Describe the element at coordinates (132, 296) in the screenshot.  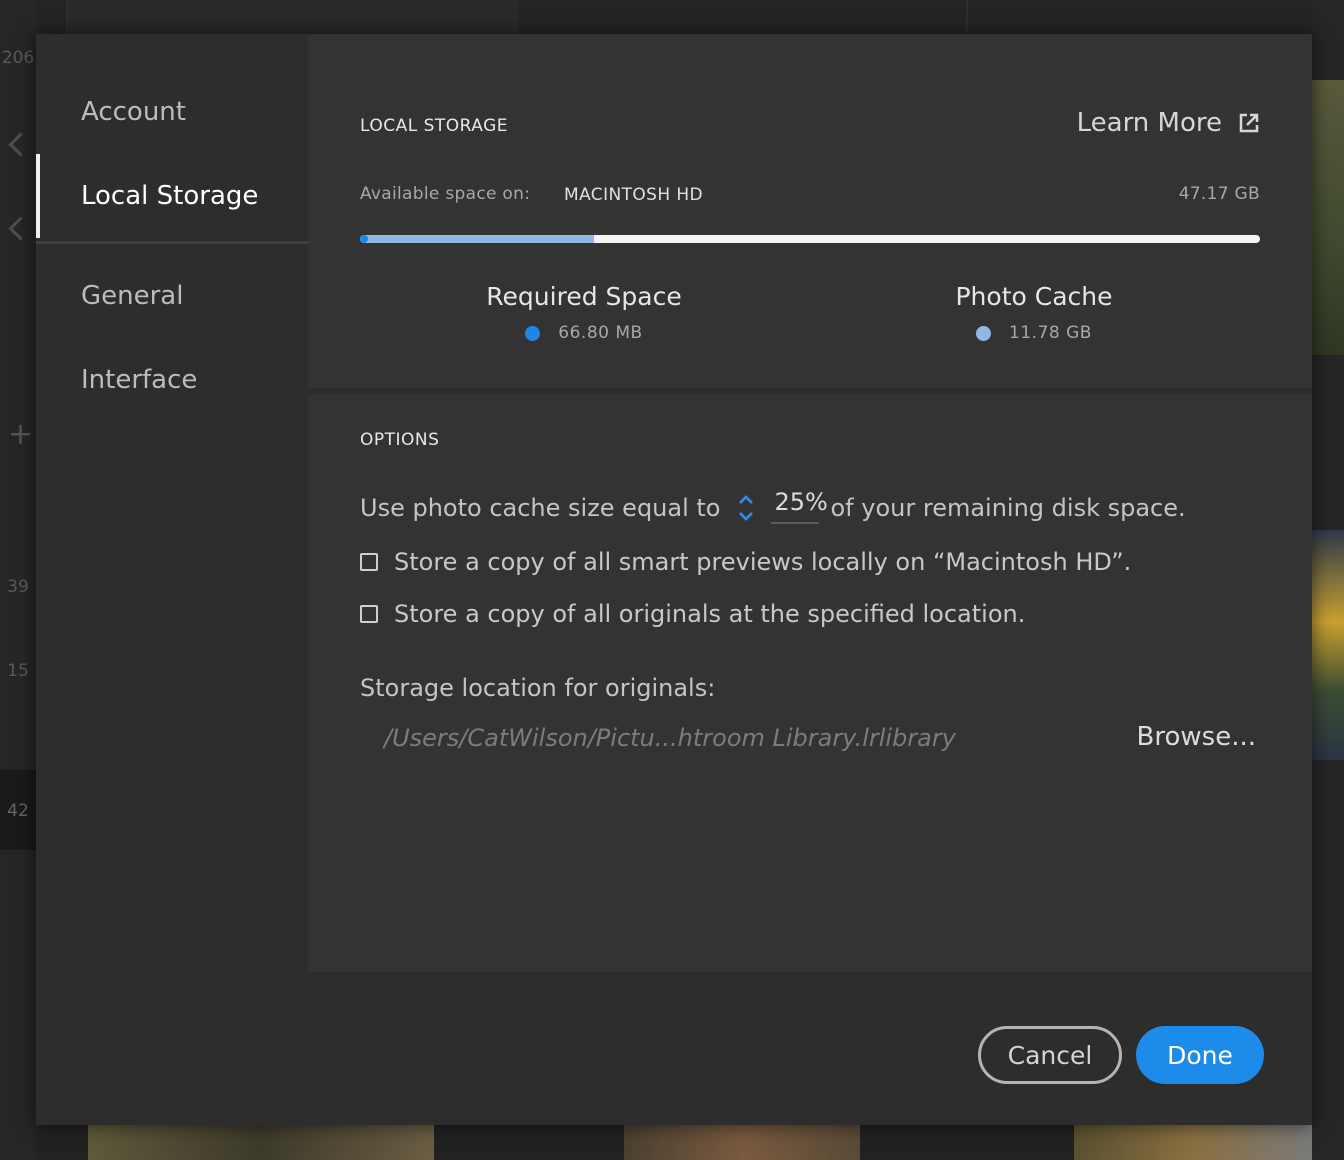
I see `sidebar-item-label: General` at that location.